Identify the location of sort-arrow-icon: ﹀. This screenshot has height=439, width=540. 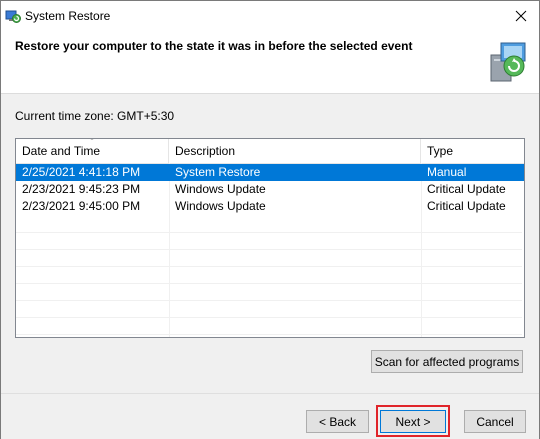
(92, 142).